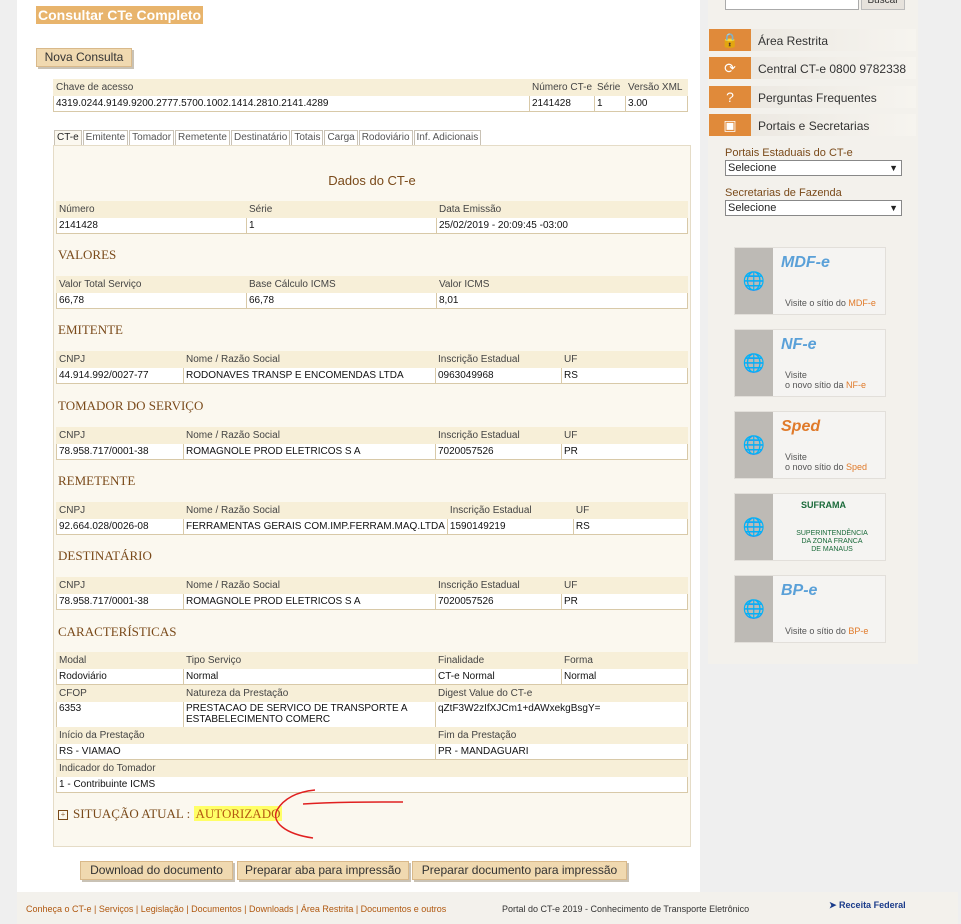  I want to click on versao-header: Versão XML, so click(656, 87).